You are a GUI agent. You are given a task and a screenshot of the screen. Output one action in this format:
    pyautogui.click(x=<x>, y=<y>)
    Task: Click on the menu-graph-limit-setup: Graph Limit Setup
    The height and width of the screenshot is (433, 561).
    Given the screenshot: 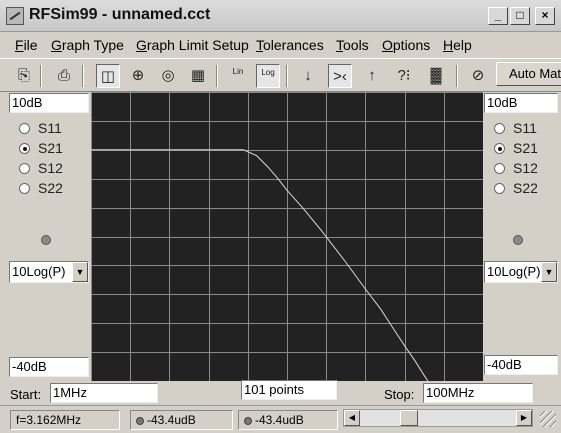 What is the action you would take?
    pyautogui.click(x=192, y=45)
    